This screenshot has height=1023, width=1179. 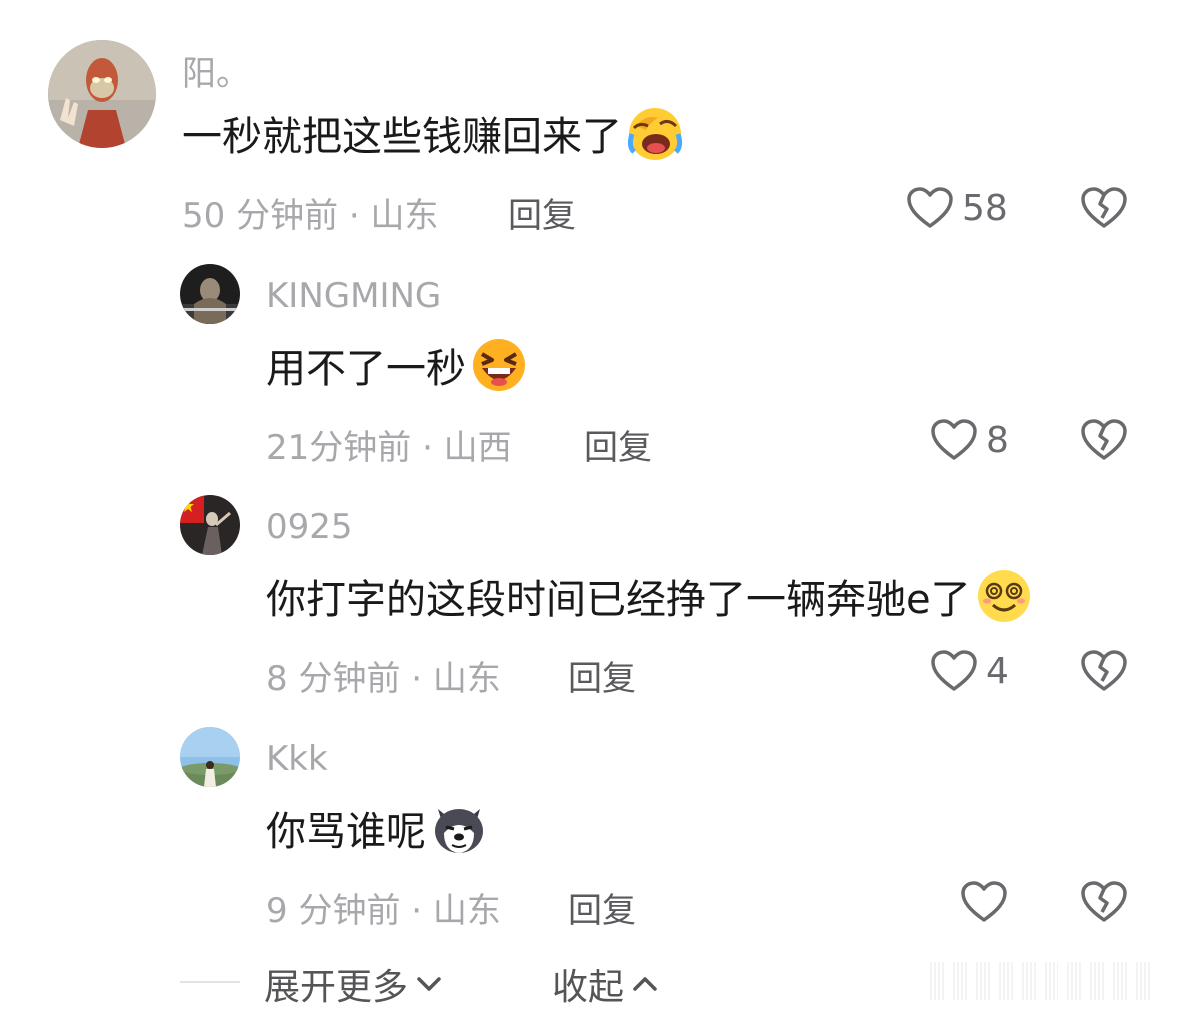 I want to click on comment-timestamp-location: 9 分钟前 · 山东, so click(x=383, y=911).